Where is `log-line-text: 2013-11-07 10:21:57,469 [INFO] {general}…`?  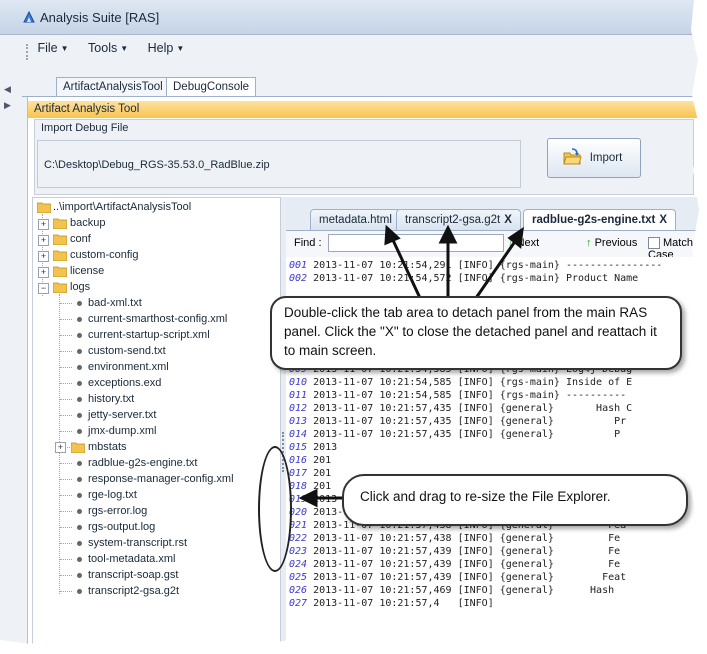 log-line-text: 2013-11-07 10:21:57,469 [INFO] {general}… is located at coordinates (464, 590).